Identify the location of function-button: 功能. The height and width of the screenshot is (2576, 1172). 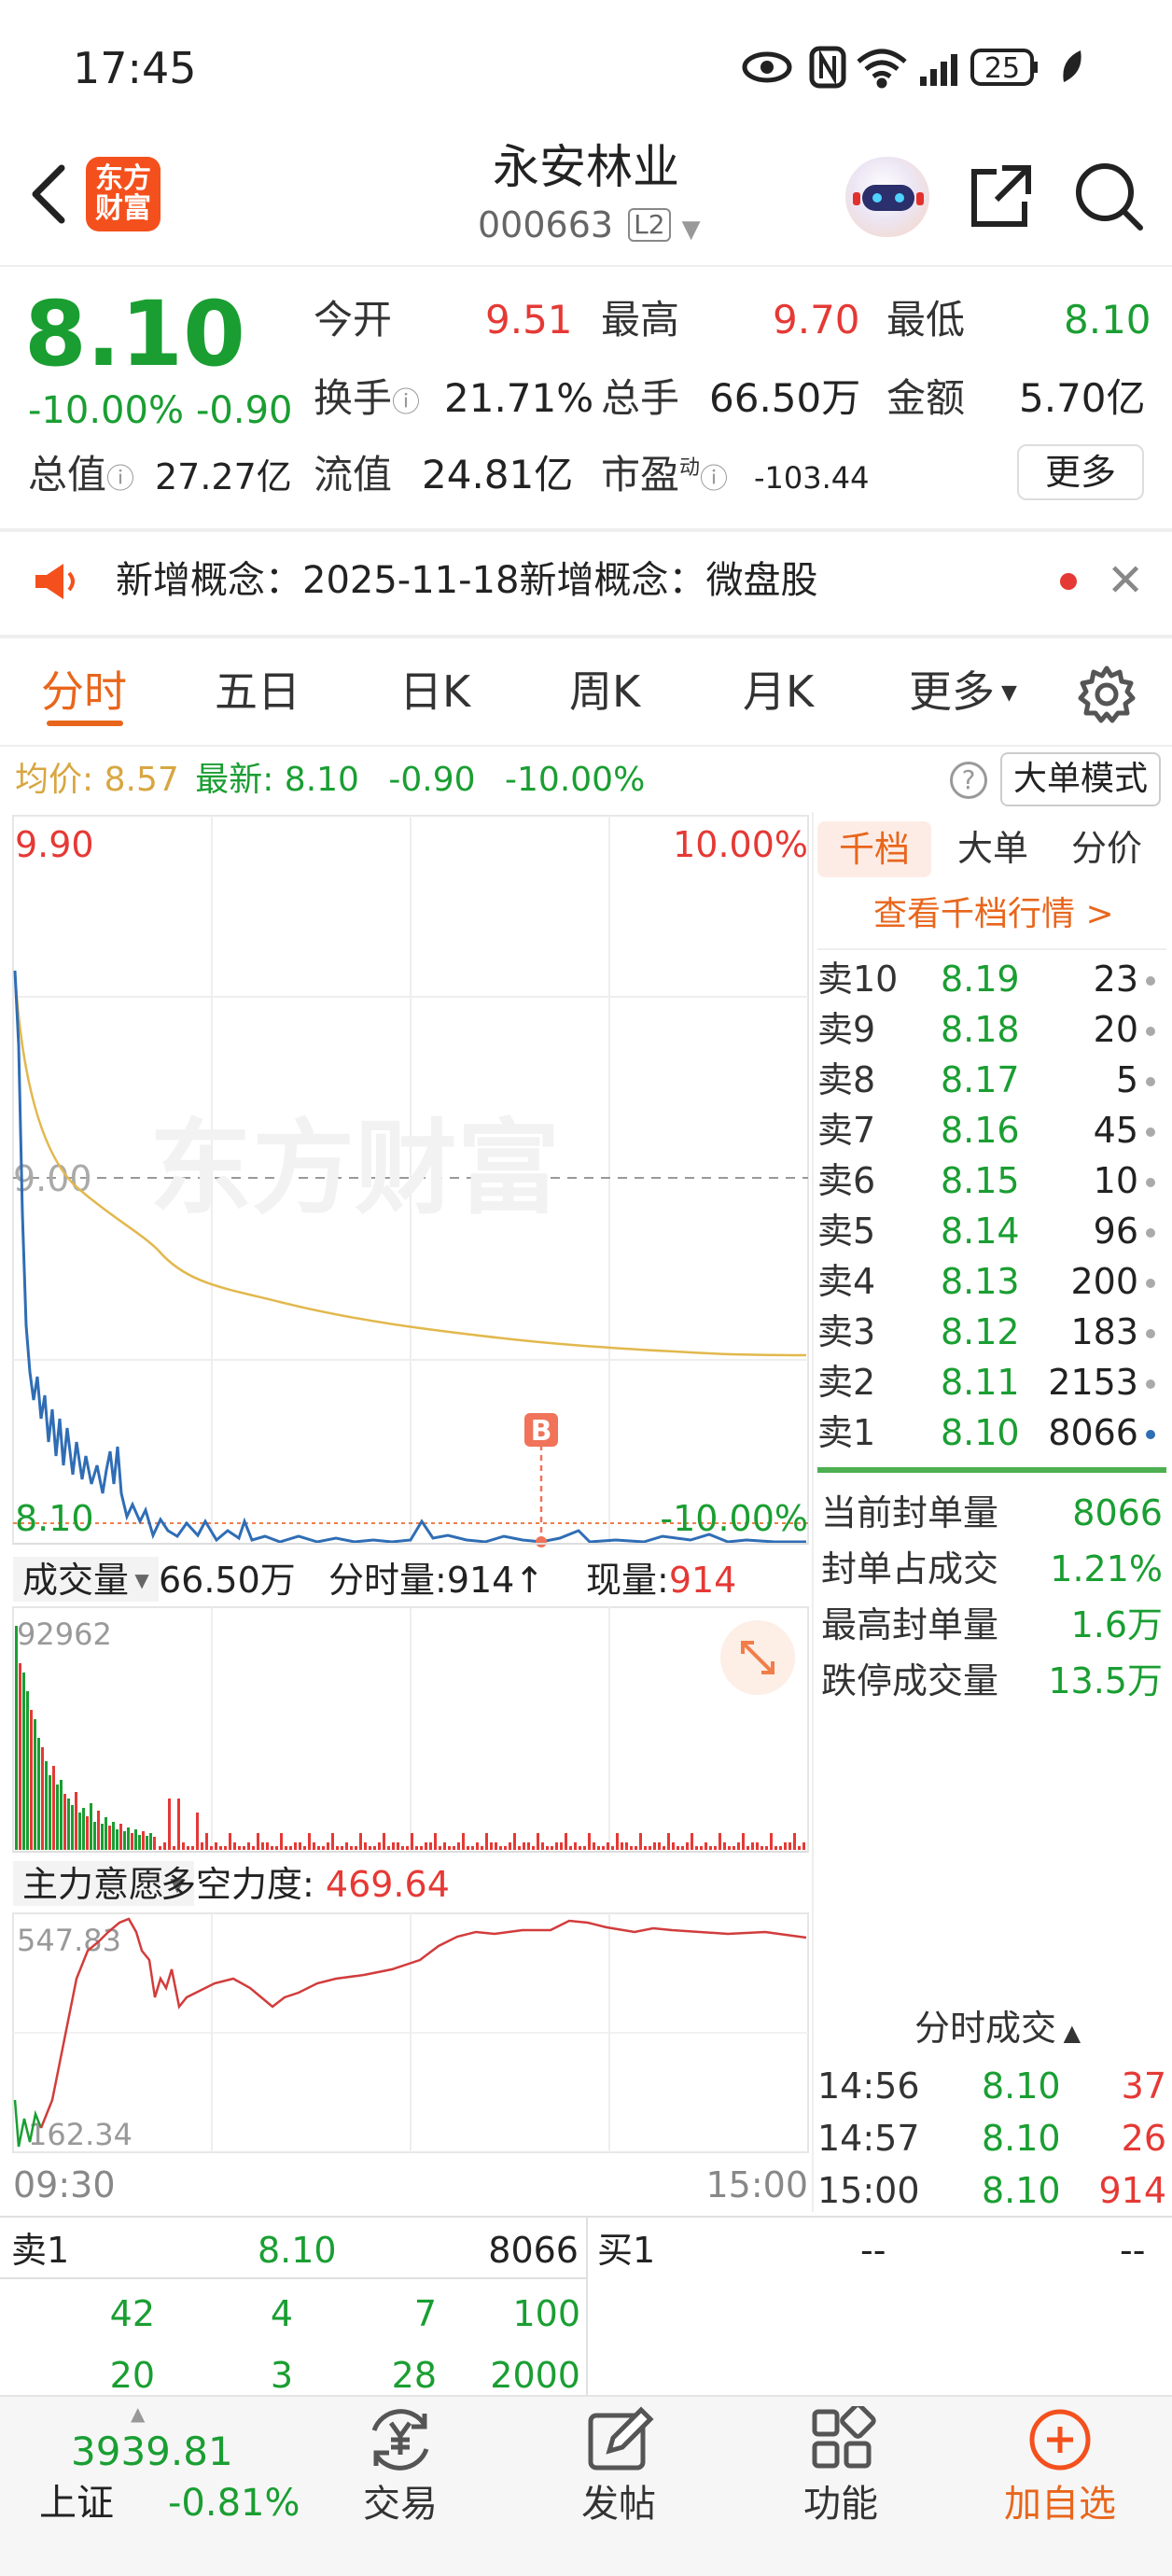
(840, 2474).